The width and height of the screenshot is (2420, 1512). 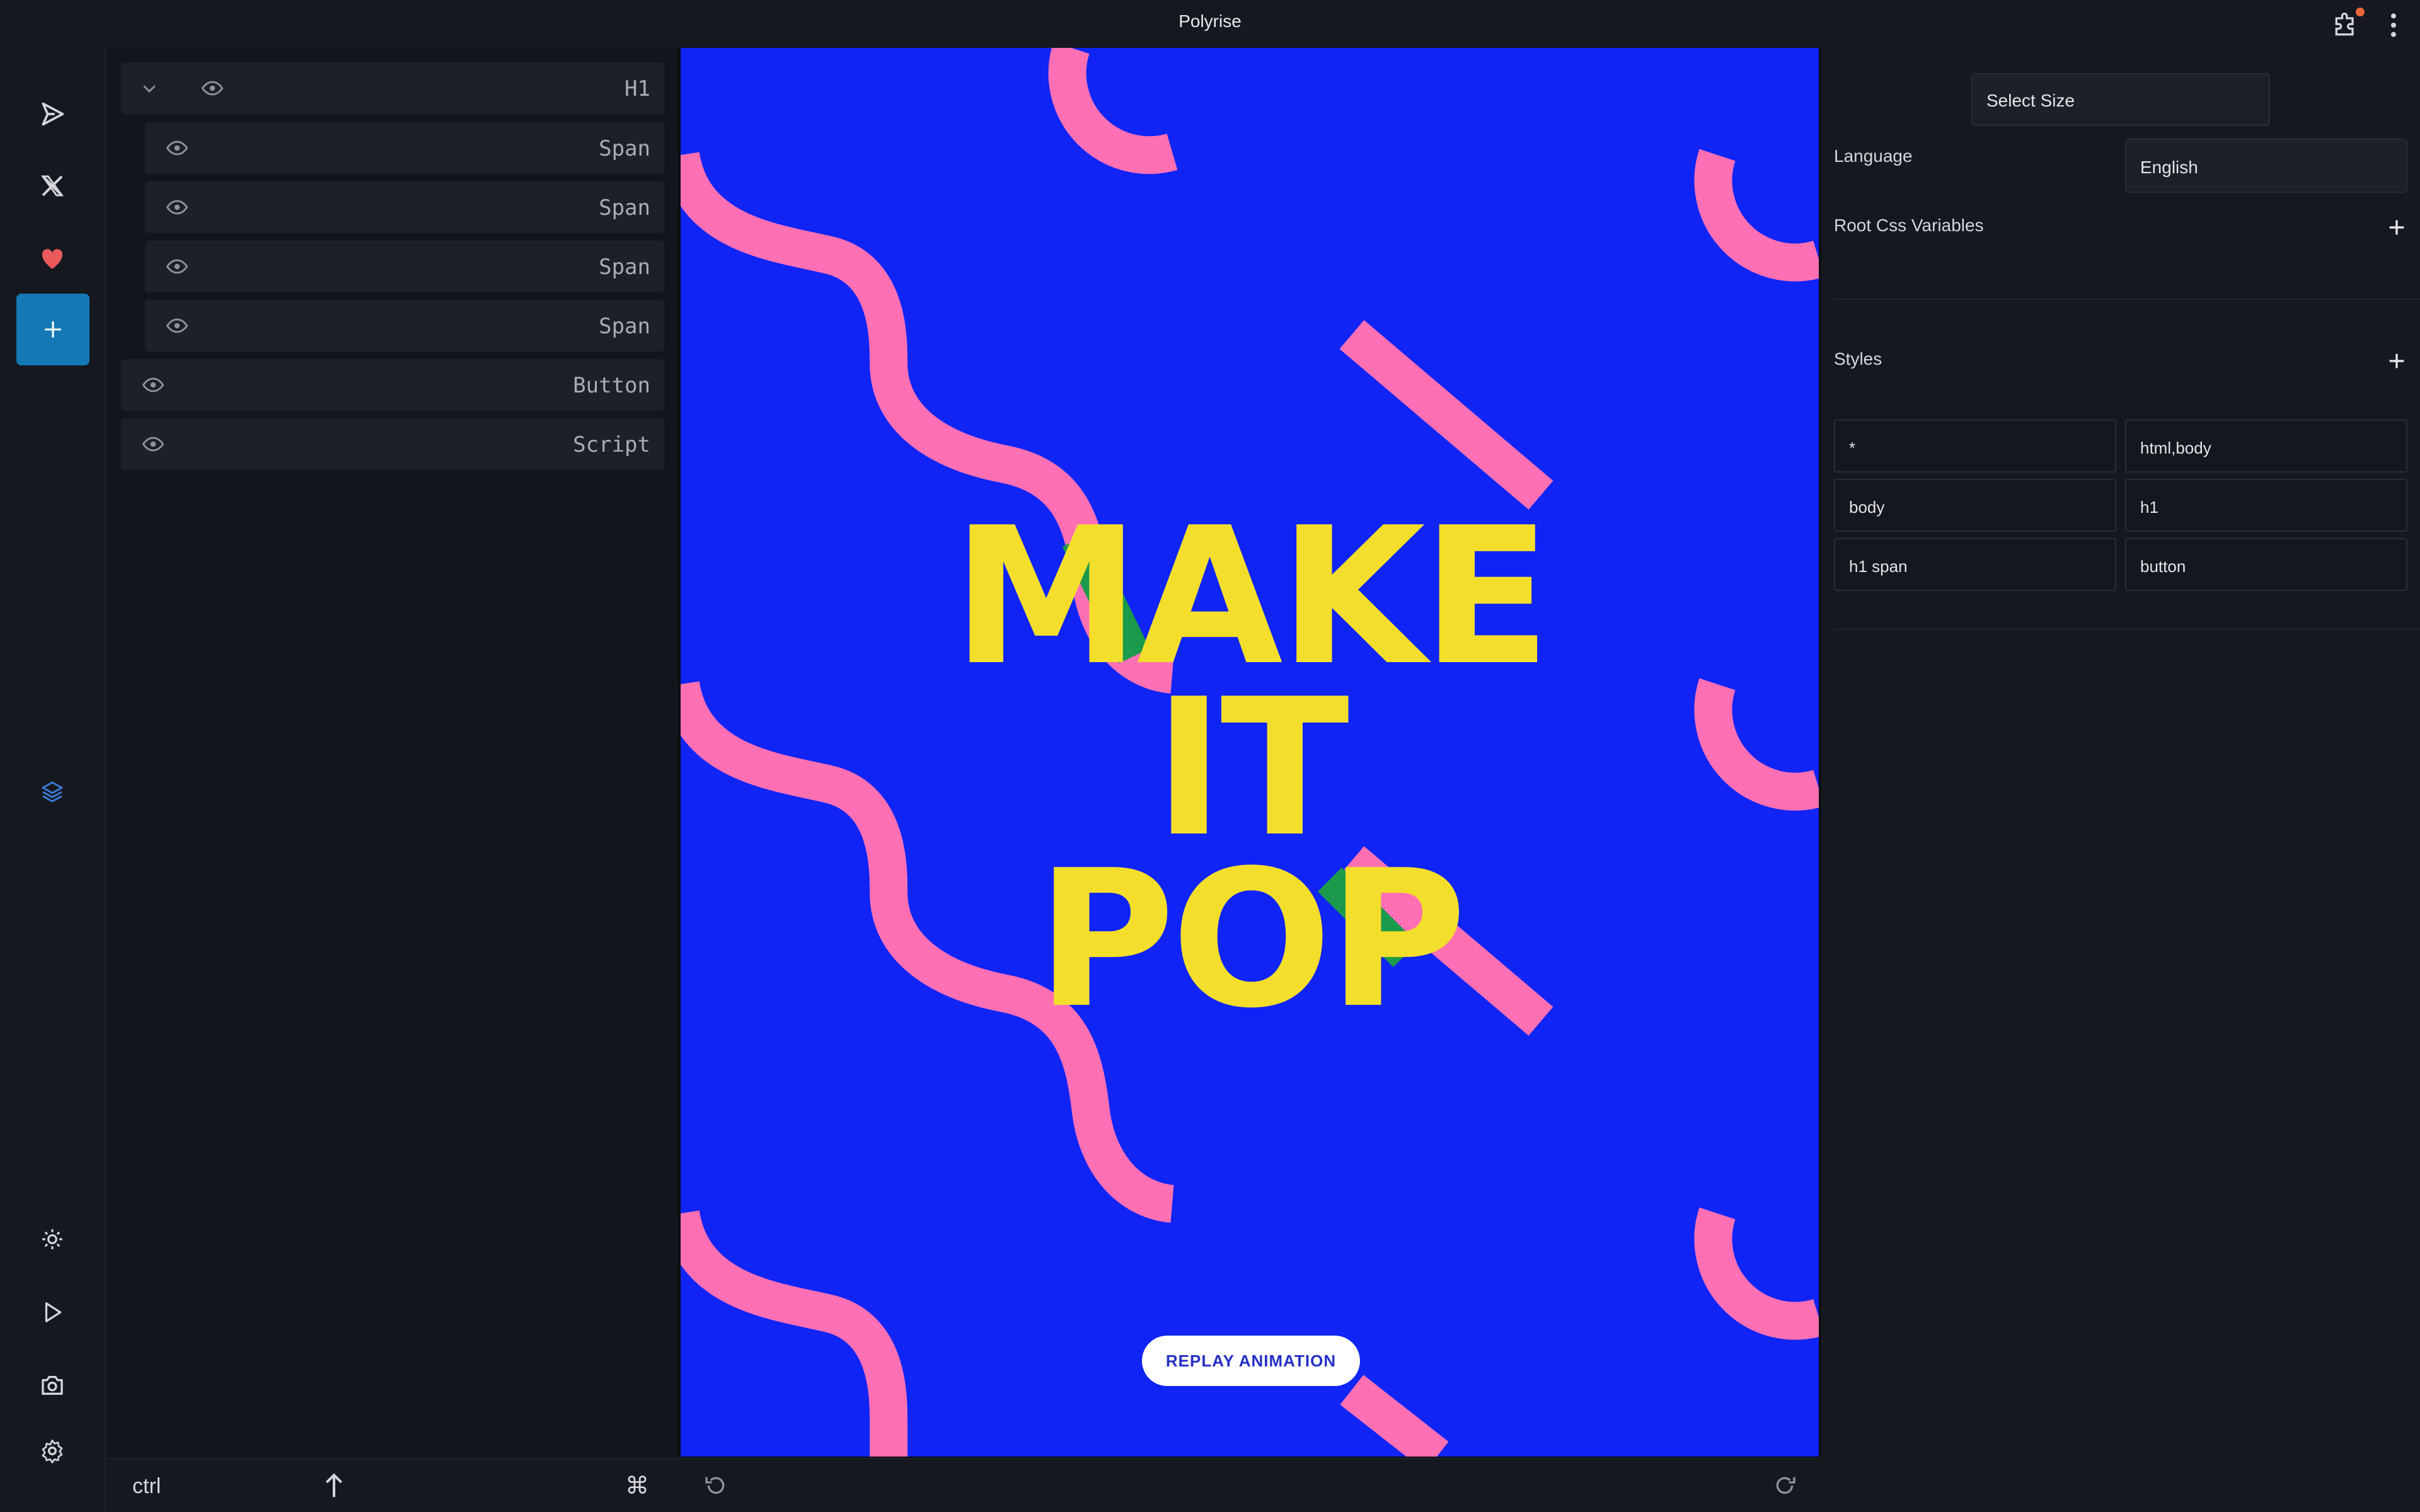 I want to click on app-title: Polyrise, so click(x=1210, y=21).